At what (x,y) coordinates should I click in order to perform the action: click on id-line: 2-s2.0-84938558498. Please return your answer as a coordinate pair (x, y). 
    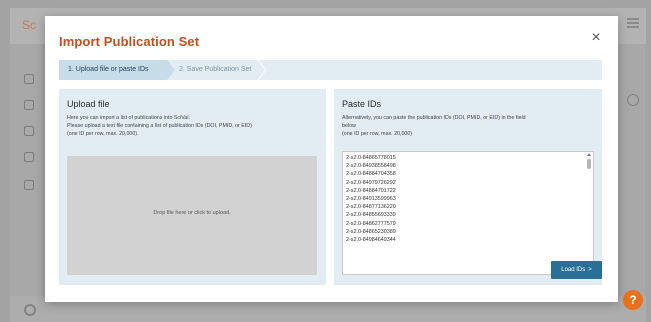
    Looking at the image, I should click on (371, 166).